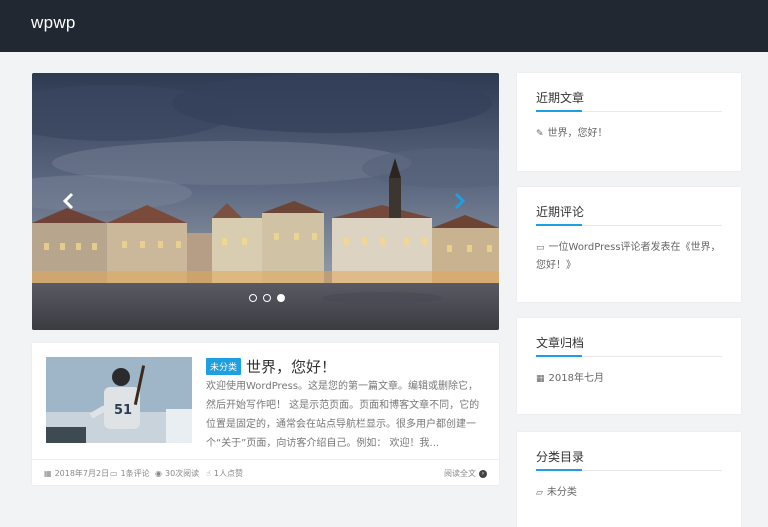  Describe the element at coordinates (539, 493) in the screenshot. I see `folder-icon: ▱` at that location.